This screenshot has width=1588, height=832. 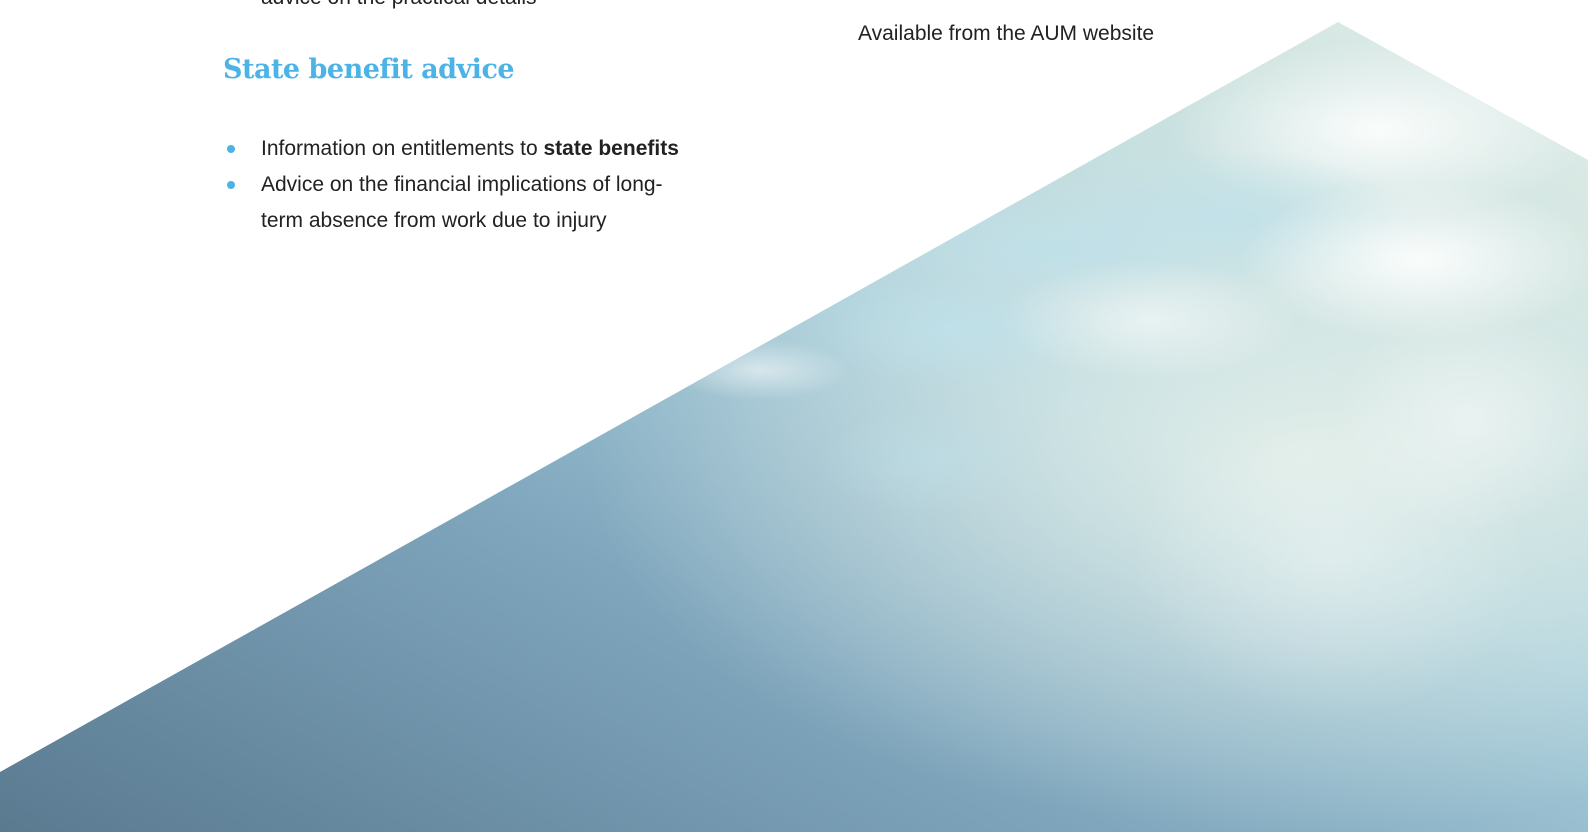 What do you see at coordinates (369, 69) in the screenshot?
I see `section-heading: State benefit advice` at bounding box center [369, 69].